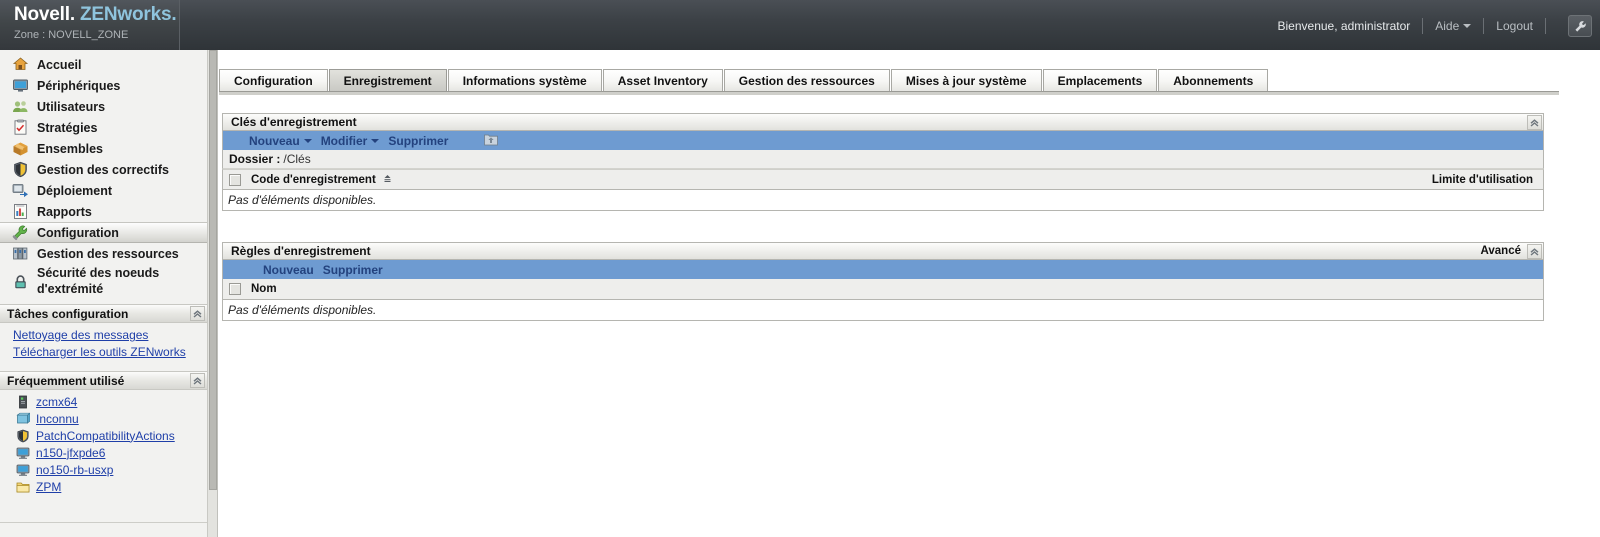 The height and width of the screenshot is (537, 1600). I want to click on tab-informations-systeme: Informations système, so click(524, 80).